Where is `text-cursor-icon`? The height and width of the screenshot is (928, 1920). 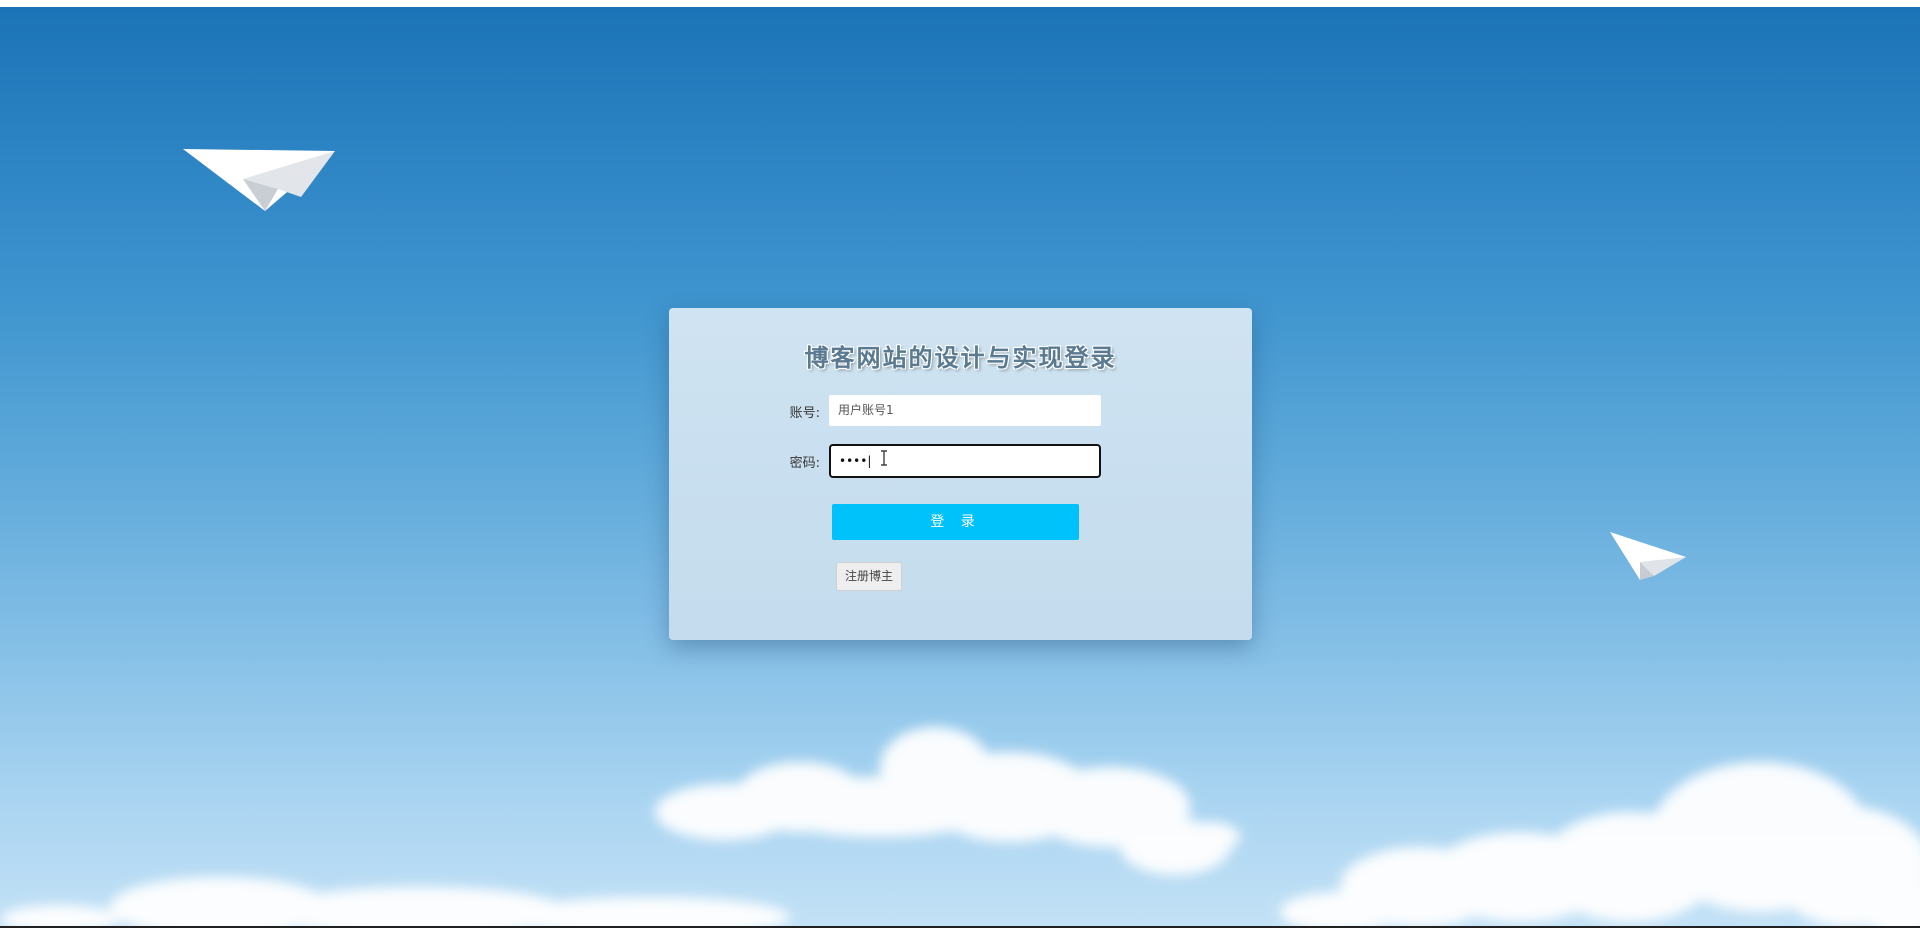 text-cursor-icon is located at coordinates (884, 458).